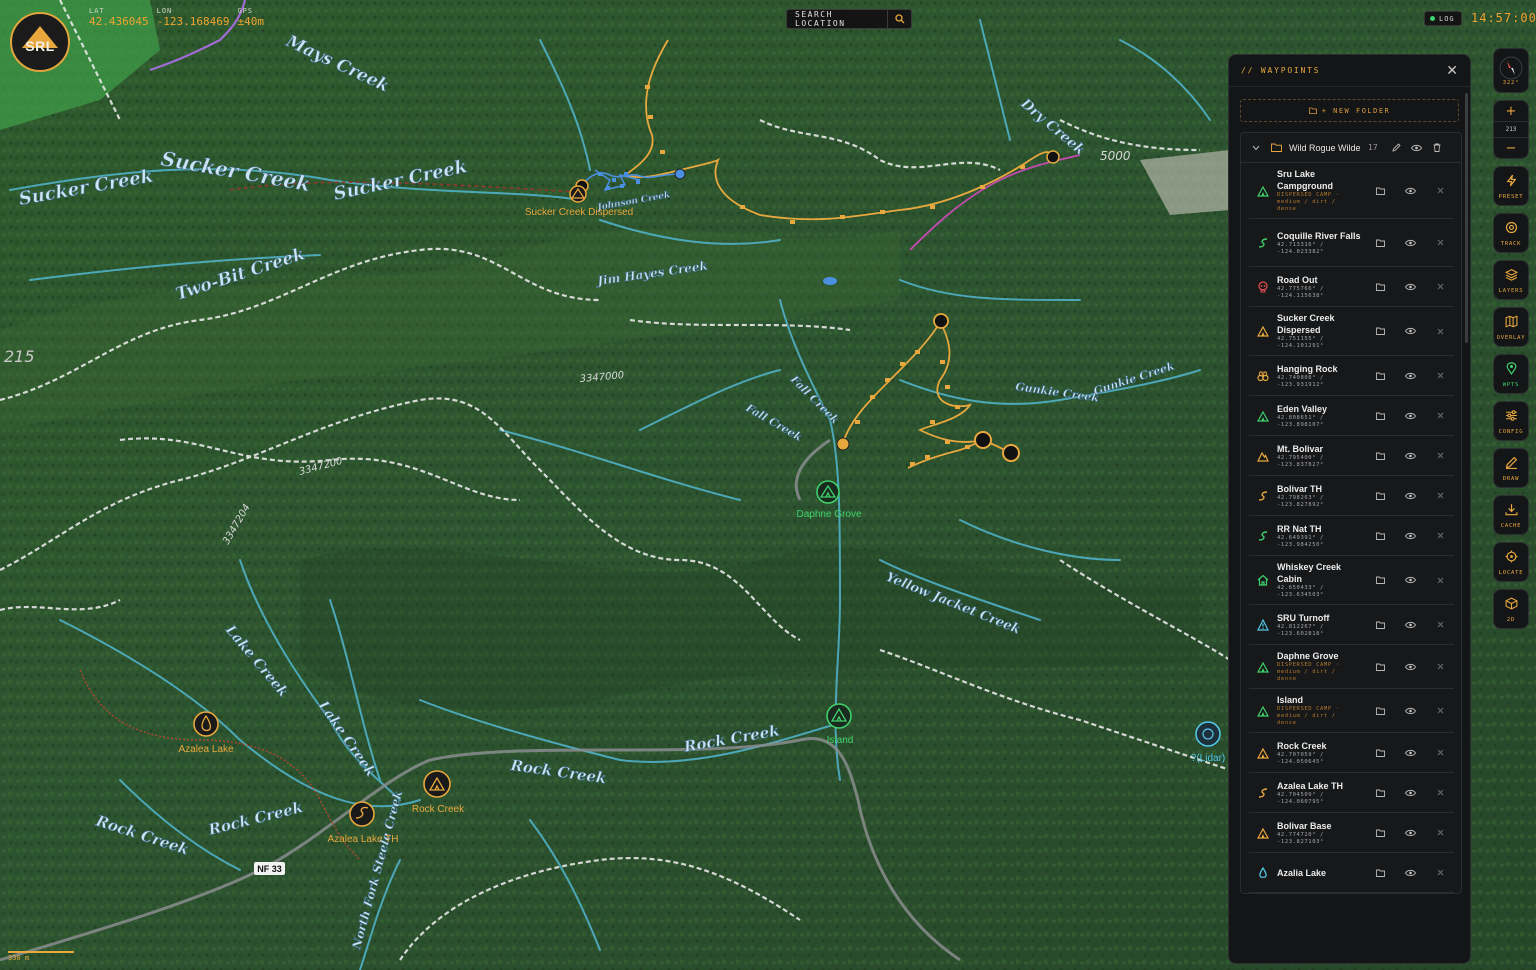 The image size is (1536, 970). Describe the element at coordinates (1300, 541) in the screenshot. I see `waypoint-detail: 42.649391° / -123.984250°` at that location.